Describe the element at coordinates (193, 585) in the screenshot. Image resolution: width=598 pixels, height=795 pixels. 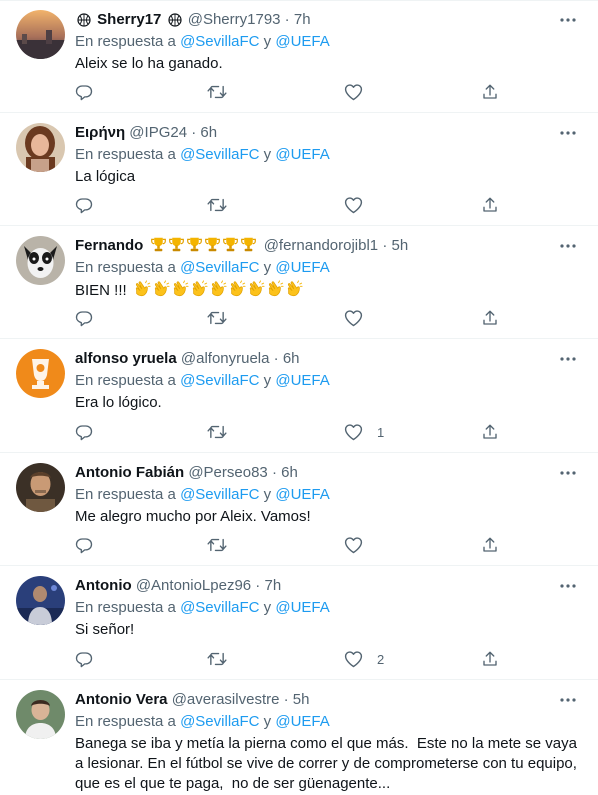
I see `author-handle: @AntonioLpez96` at that location.